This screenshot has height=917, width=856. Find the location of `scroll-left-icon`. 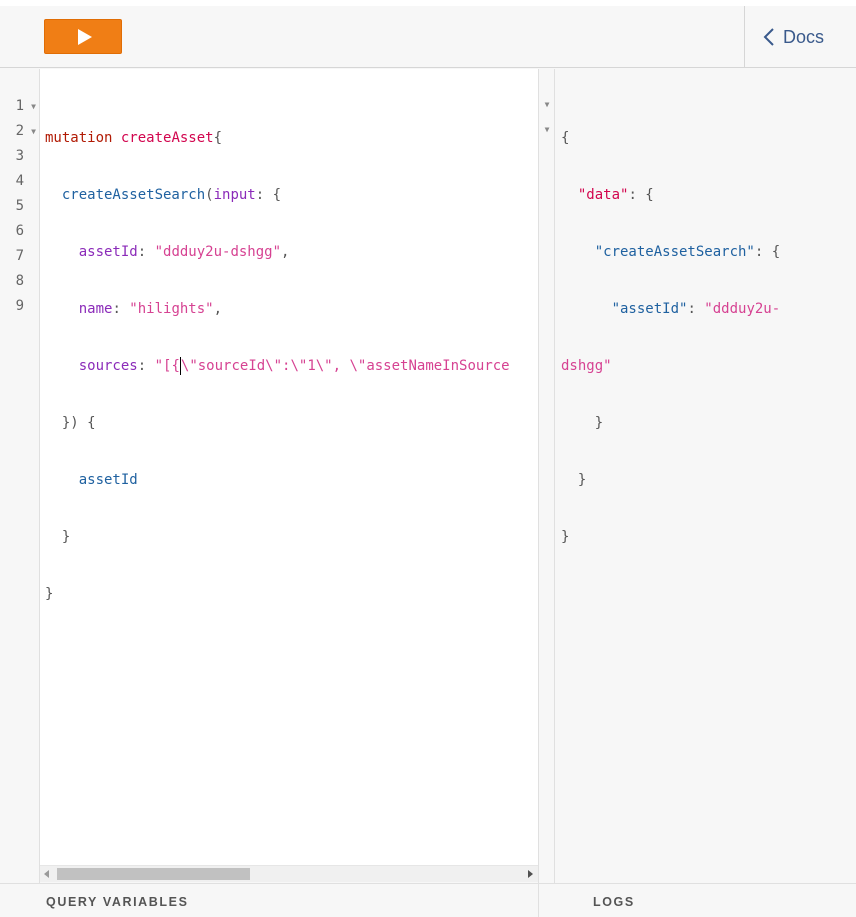

scroll-left-icon is located at coordinates (46, 874).